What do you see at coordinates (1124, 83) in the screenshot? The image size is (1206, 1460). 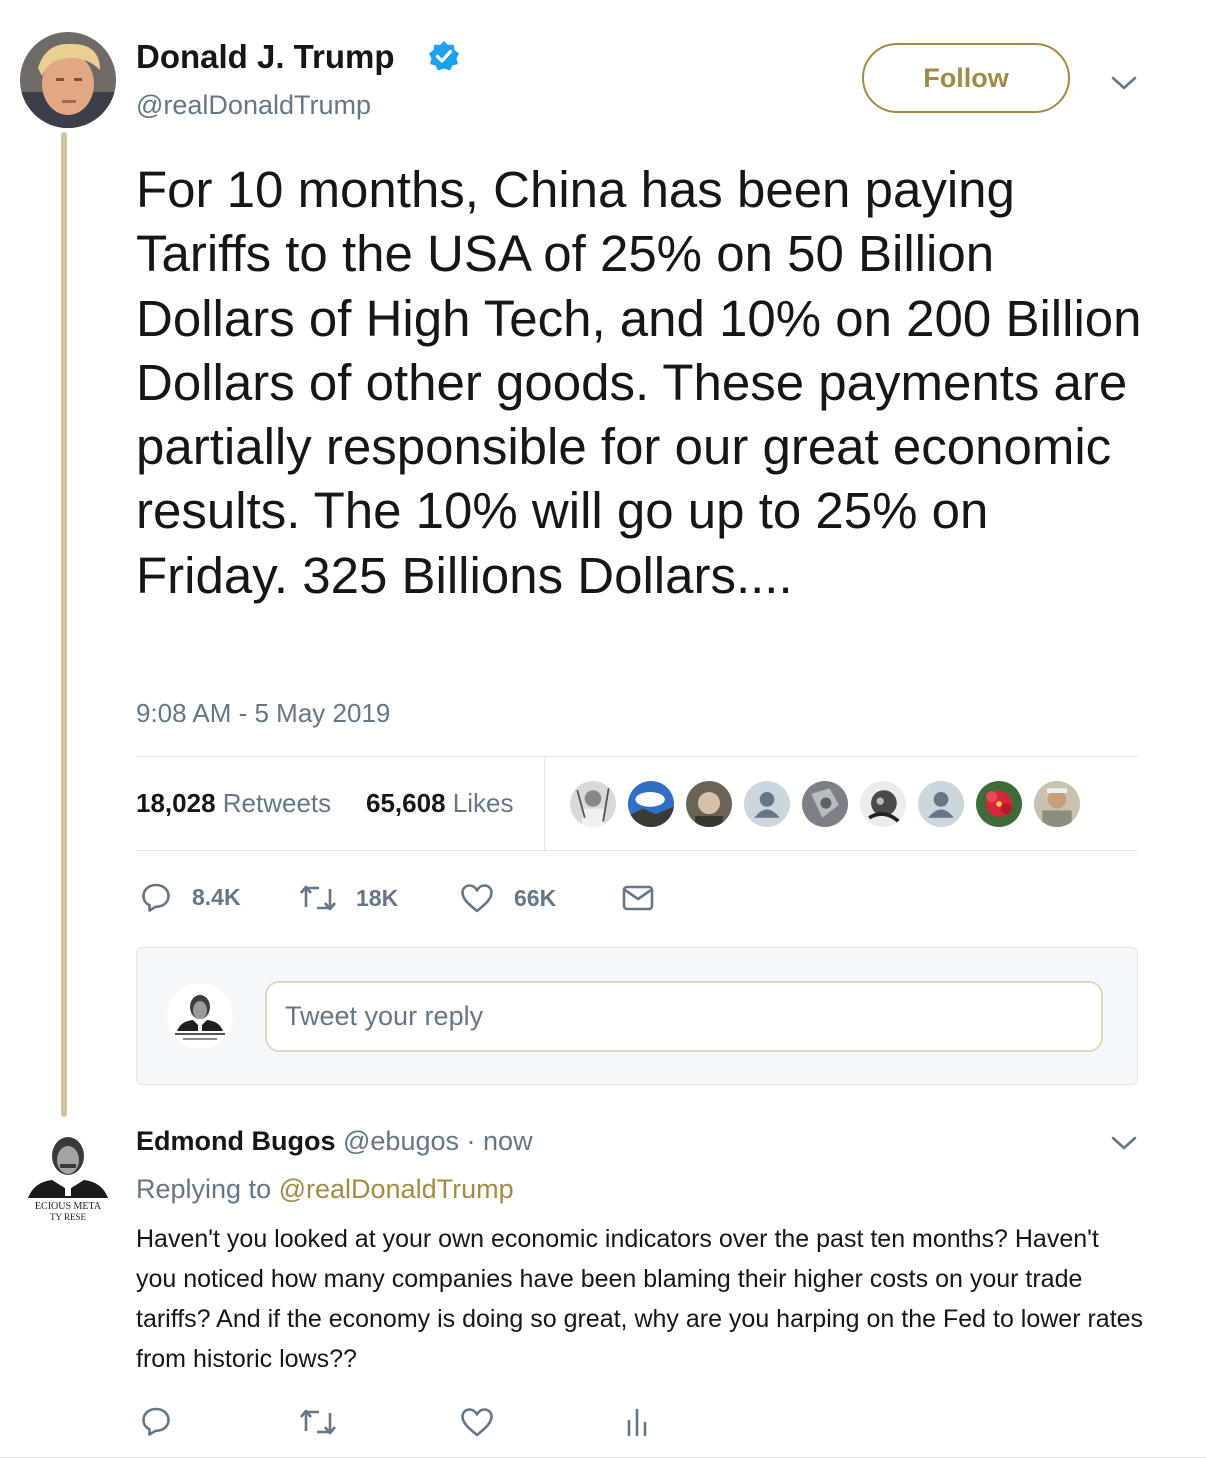 I see `tweet-options-chevron-icon` at bounding box center [1124, 83].